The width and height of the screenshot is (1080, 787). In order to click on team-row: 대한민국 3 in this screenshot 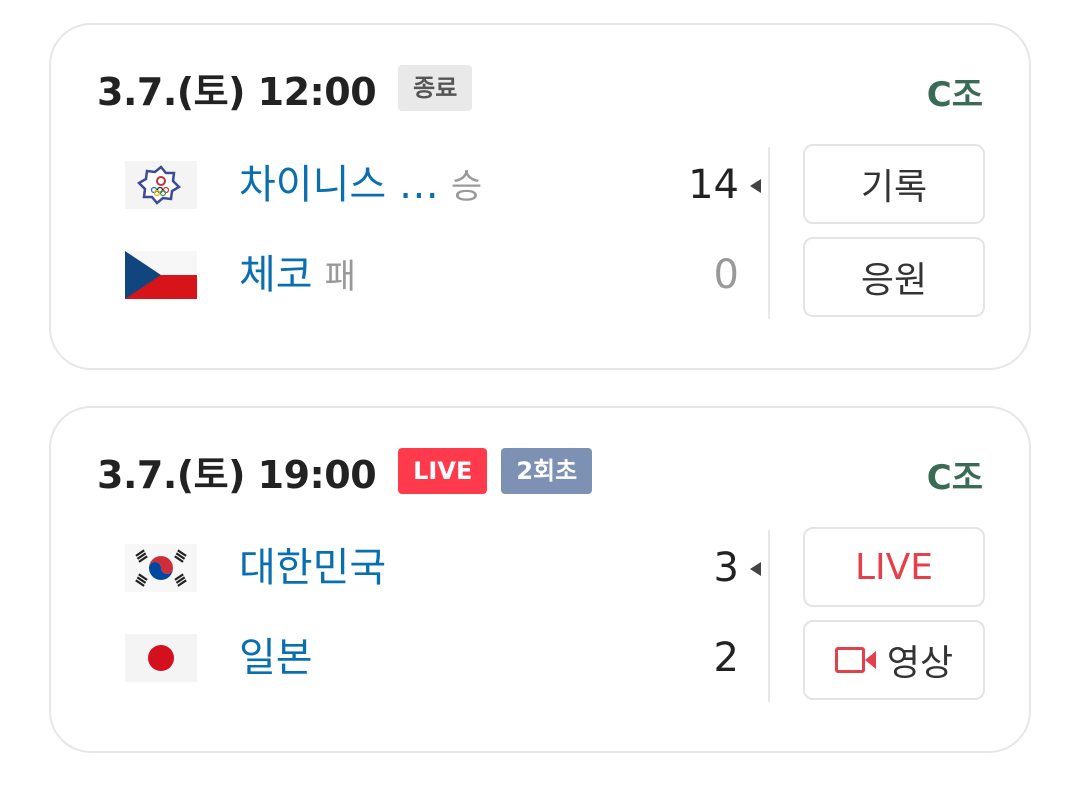, I will do `click(443, 568)`.